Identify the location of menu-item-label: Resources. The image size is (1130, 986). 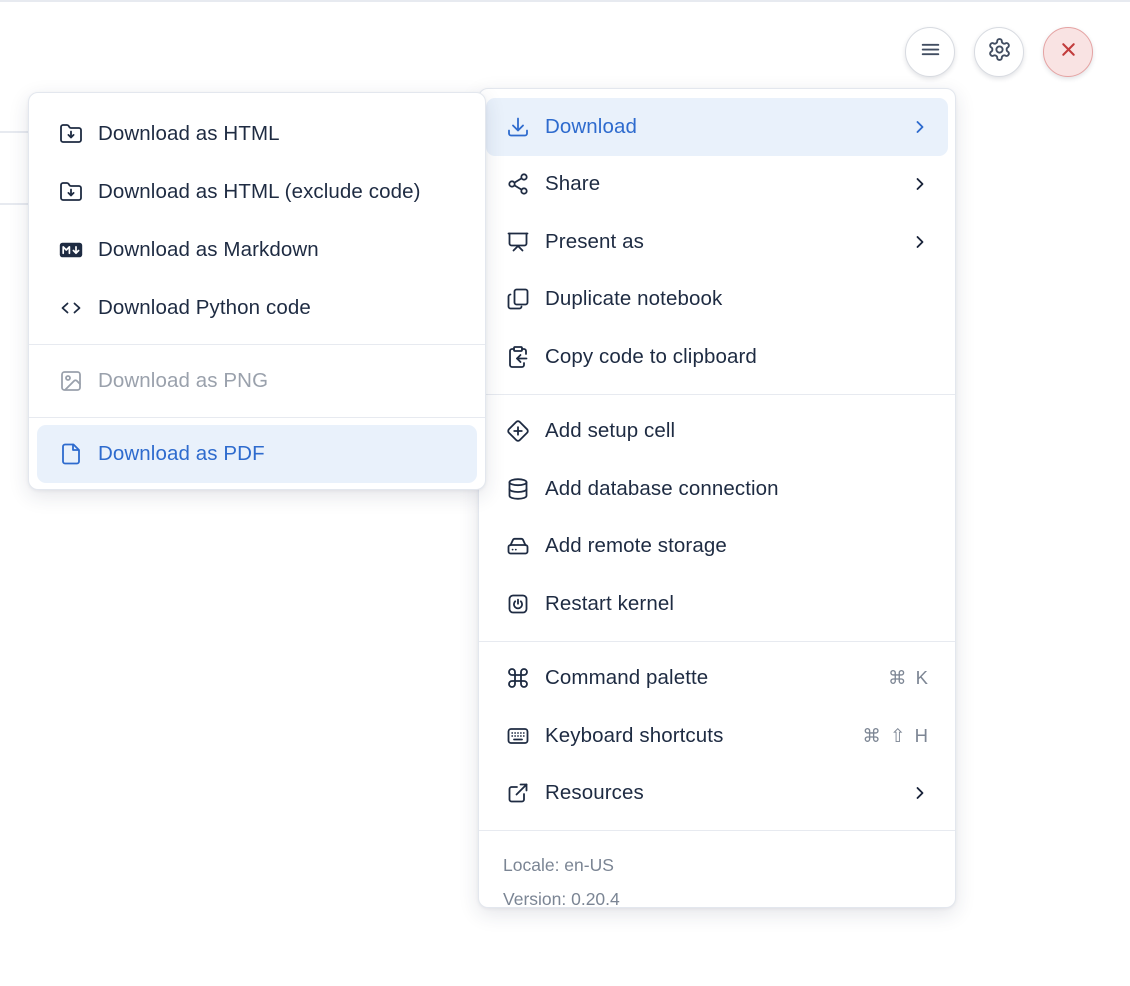
(594, 793).